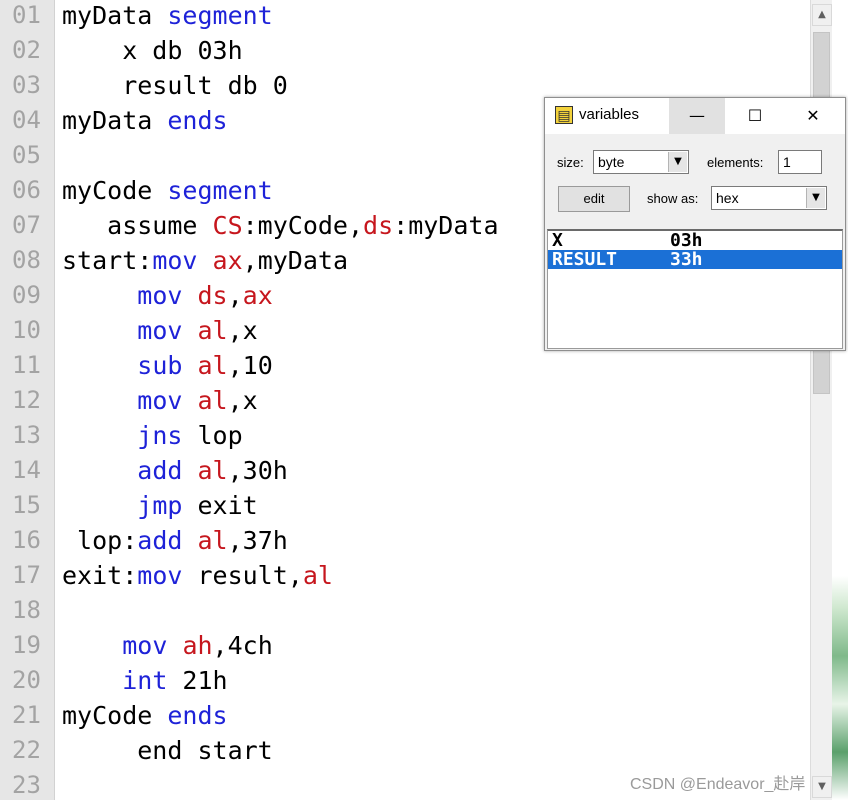 The image size is (848, 803). I want to click on scroll-up-button: ▲, so click(822, 15).